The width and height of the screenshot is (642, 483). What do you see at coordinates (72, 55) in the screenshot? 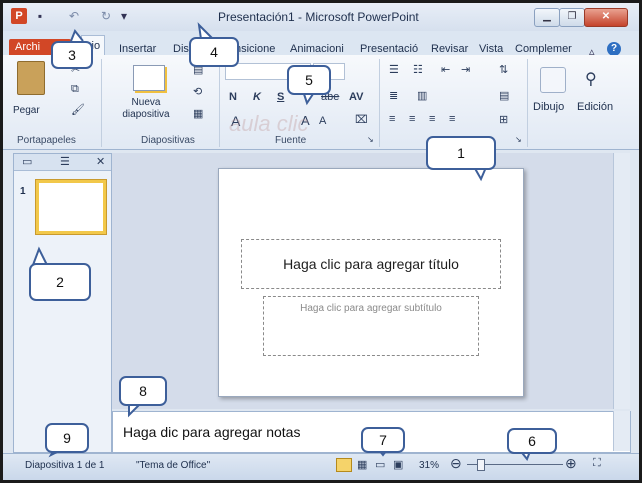
I see `callout-3: 3` at bounding box center [72, 55].